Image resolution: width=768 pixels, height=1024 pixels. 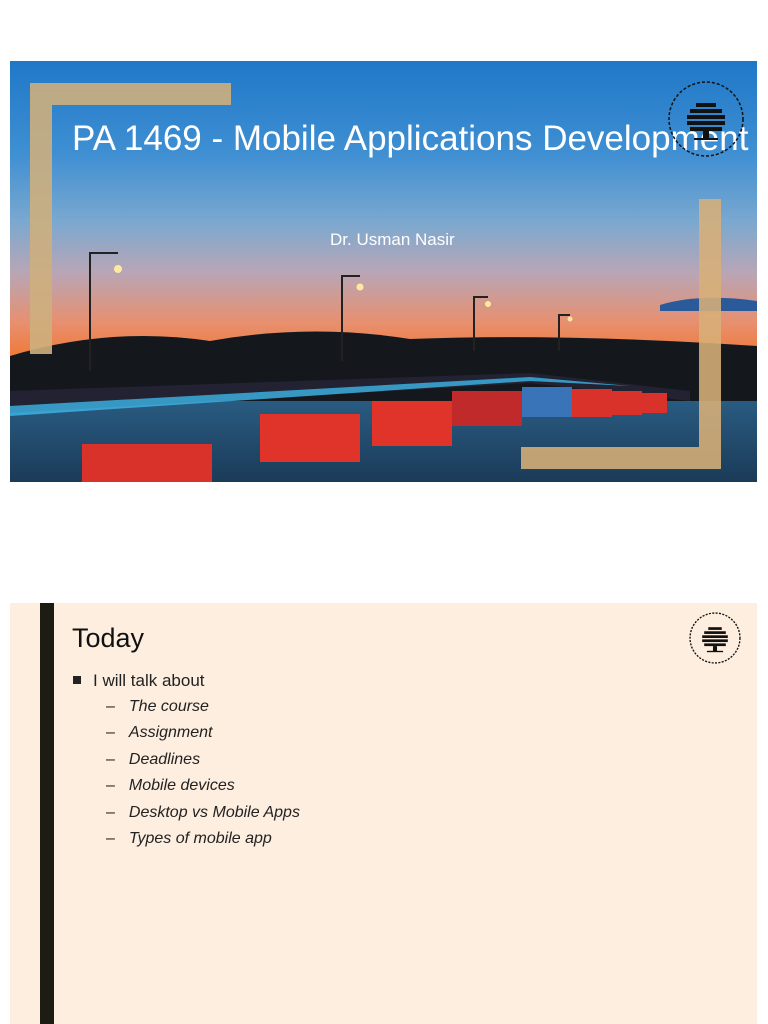 I want to click on decorative-frame-bottom-right, so click(x=621, y=334).